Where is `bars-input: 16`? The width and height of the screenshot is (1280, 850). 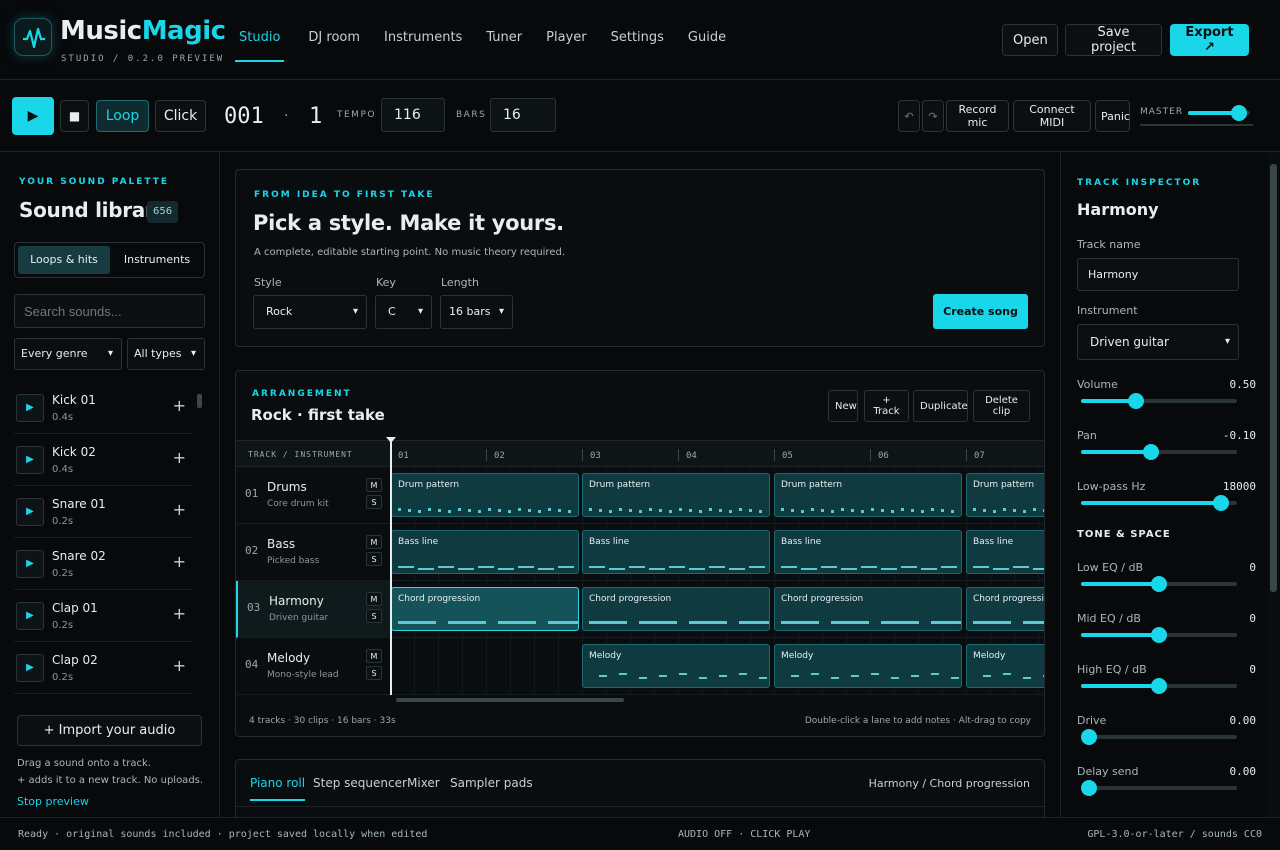
bars-input: 16 is located at coordinates (523, 115).